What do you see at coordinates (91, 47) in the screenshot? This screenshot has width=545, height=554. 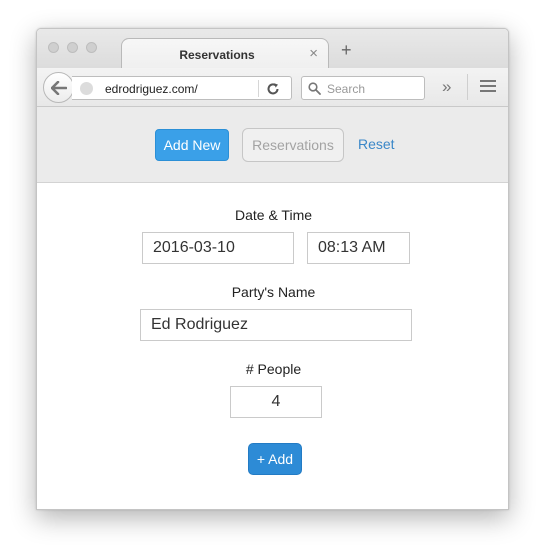 I see `zoom-window-dot` at bounding box center [91, 47].